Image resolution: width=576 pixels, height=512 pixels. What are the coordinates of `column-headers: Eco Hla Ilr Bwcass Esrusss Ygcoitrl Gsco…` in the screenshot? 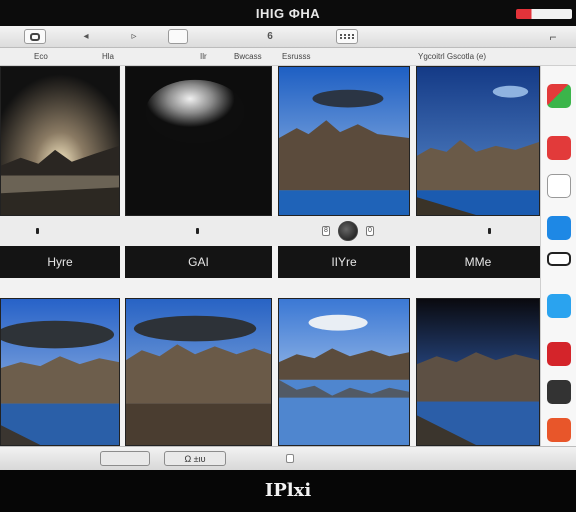 It's located at (288, 57).